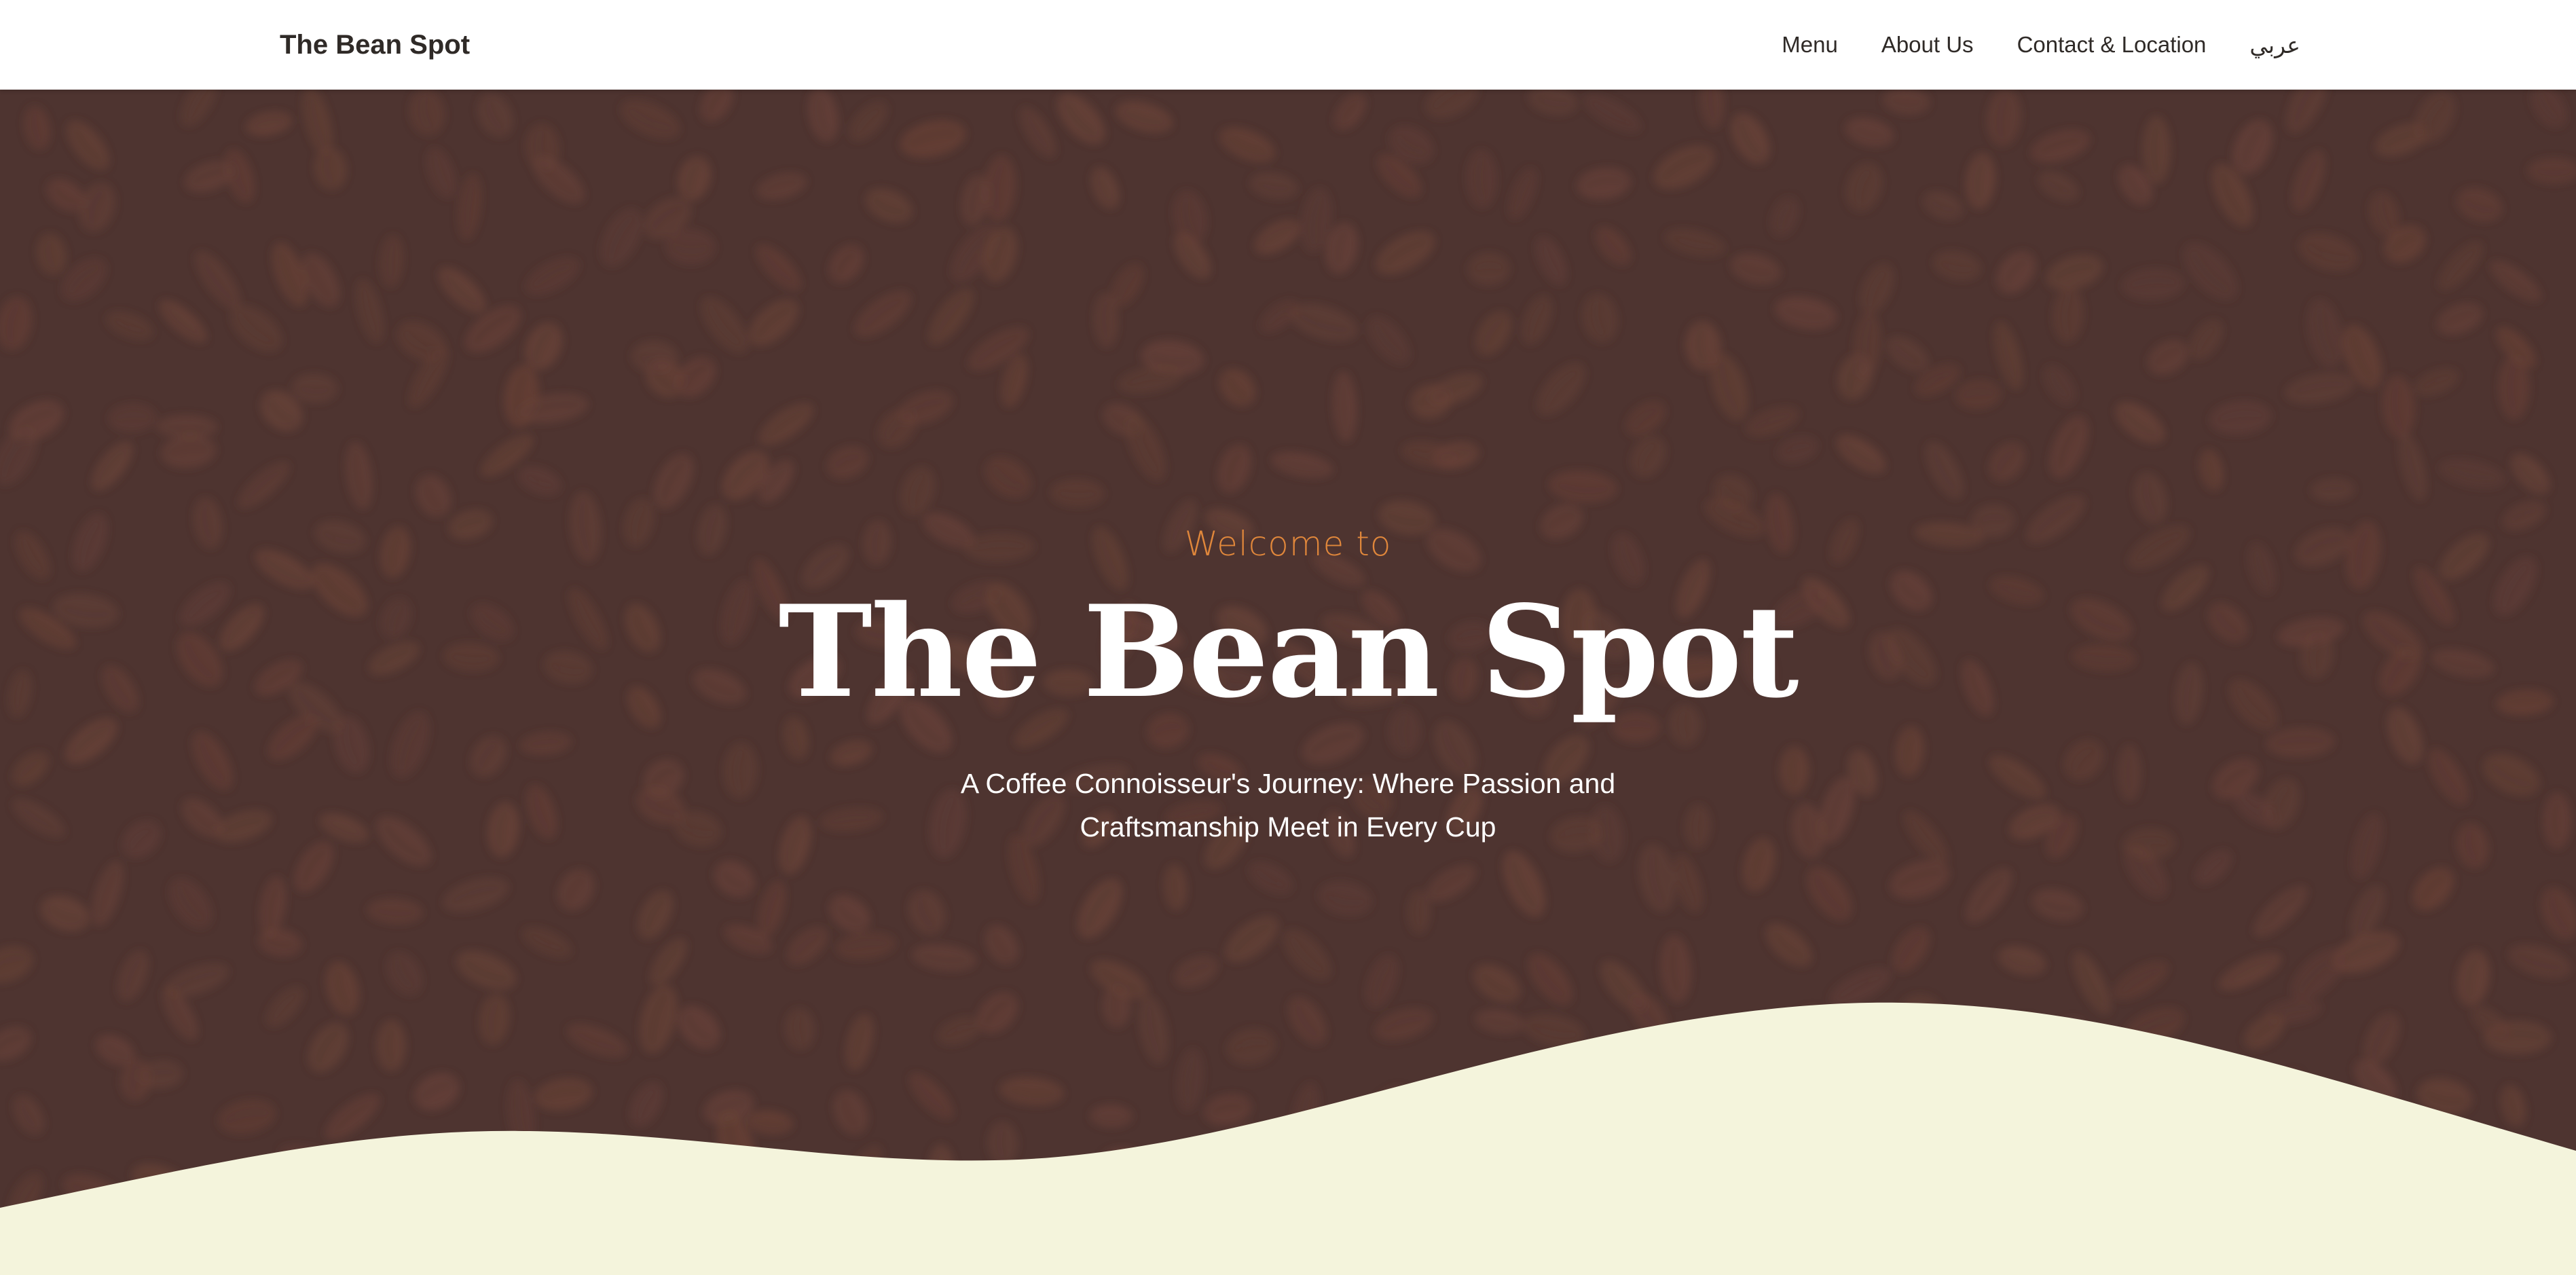 The image size is (2576, 1275). I want to click on hero-title: The Bean Spot, so click(1288, 651).